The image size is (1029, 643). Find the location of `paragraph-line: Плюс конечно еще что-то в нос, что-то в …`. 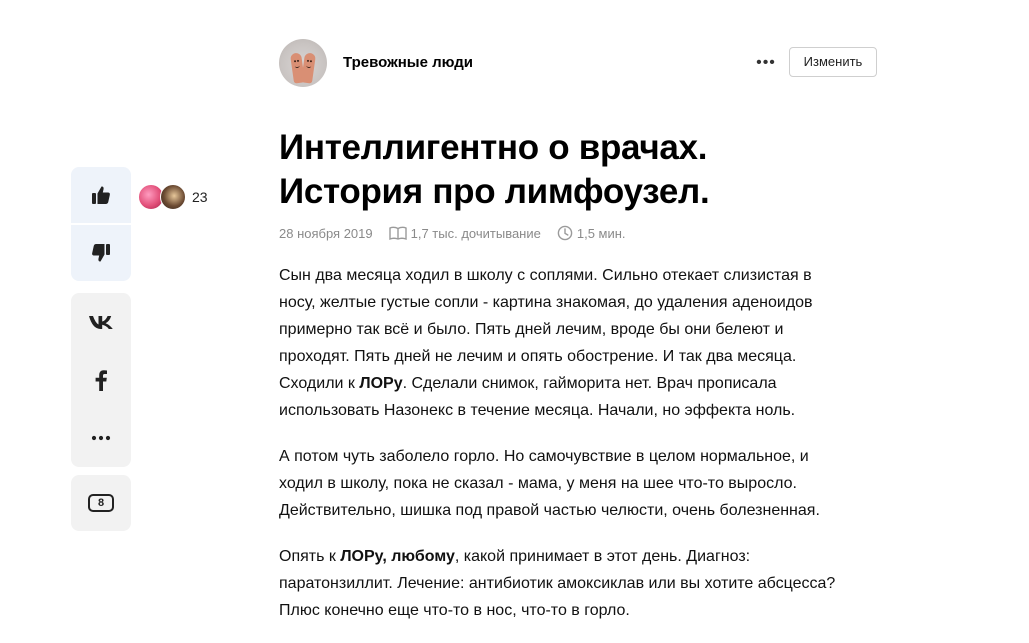

paragraph-line: Плюс конечно еще что-то в нос, что-то в … is located at coordinates (589, 610).